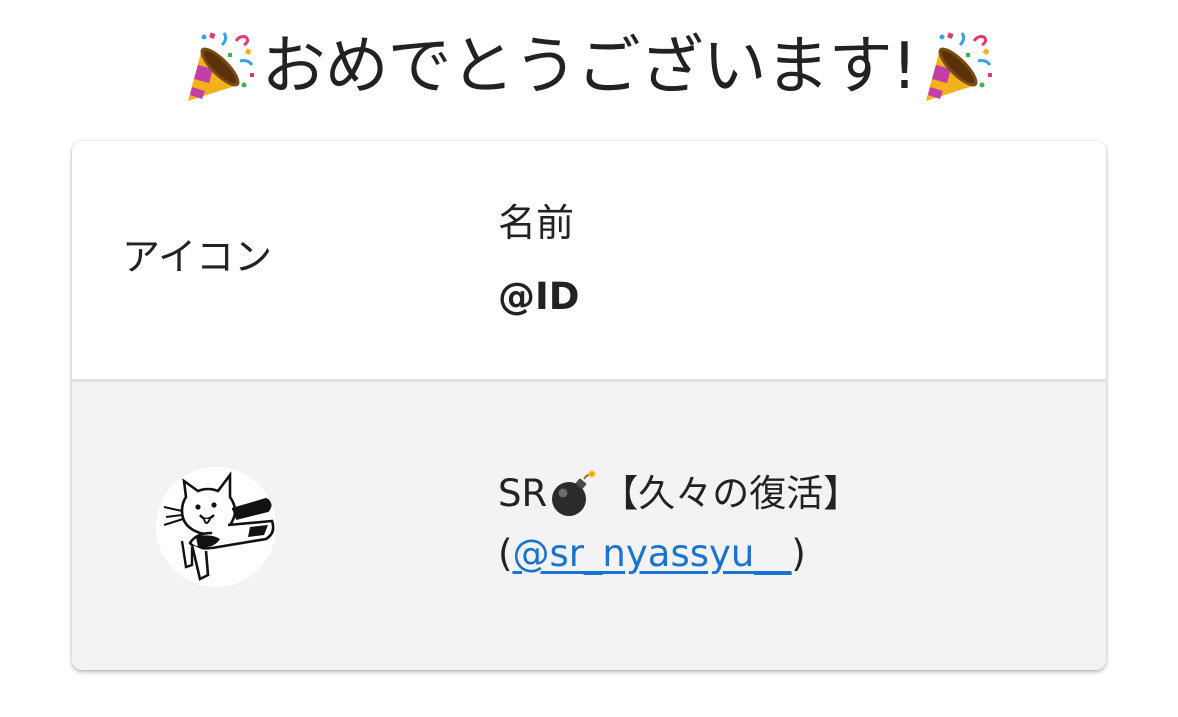  I want to click on title-text: おめでとうございます!, so click(589, 67).